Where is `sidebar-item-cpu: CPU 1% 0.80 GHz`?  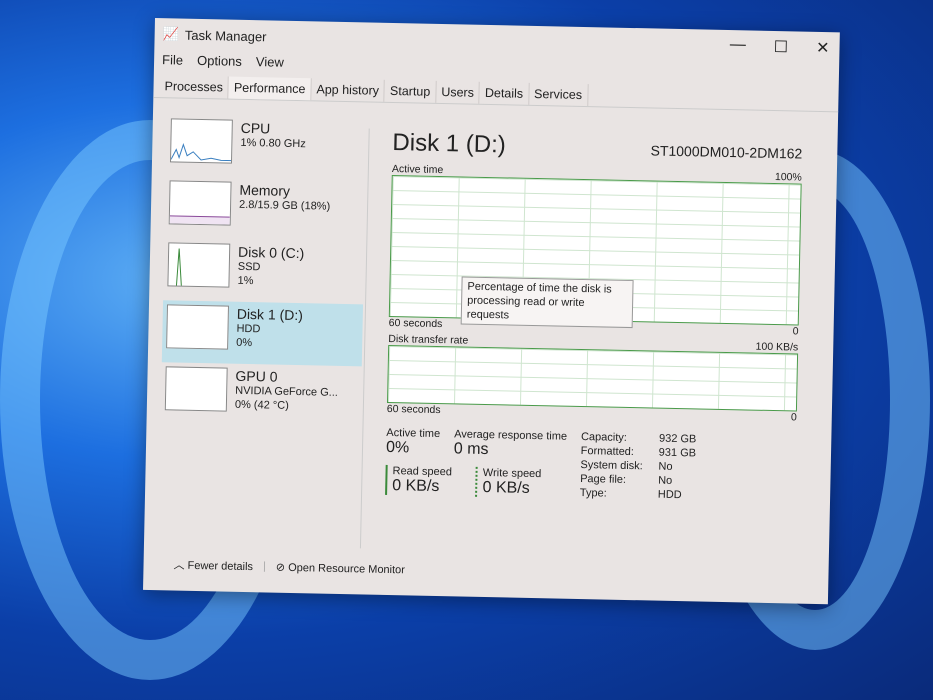
sidebar-item-cpu: CPU 1% 0.80 GHz is located at coordinates (266, 147).